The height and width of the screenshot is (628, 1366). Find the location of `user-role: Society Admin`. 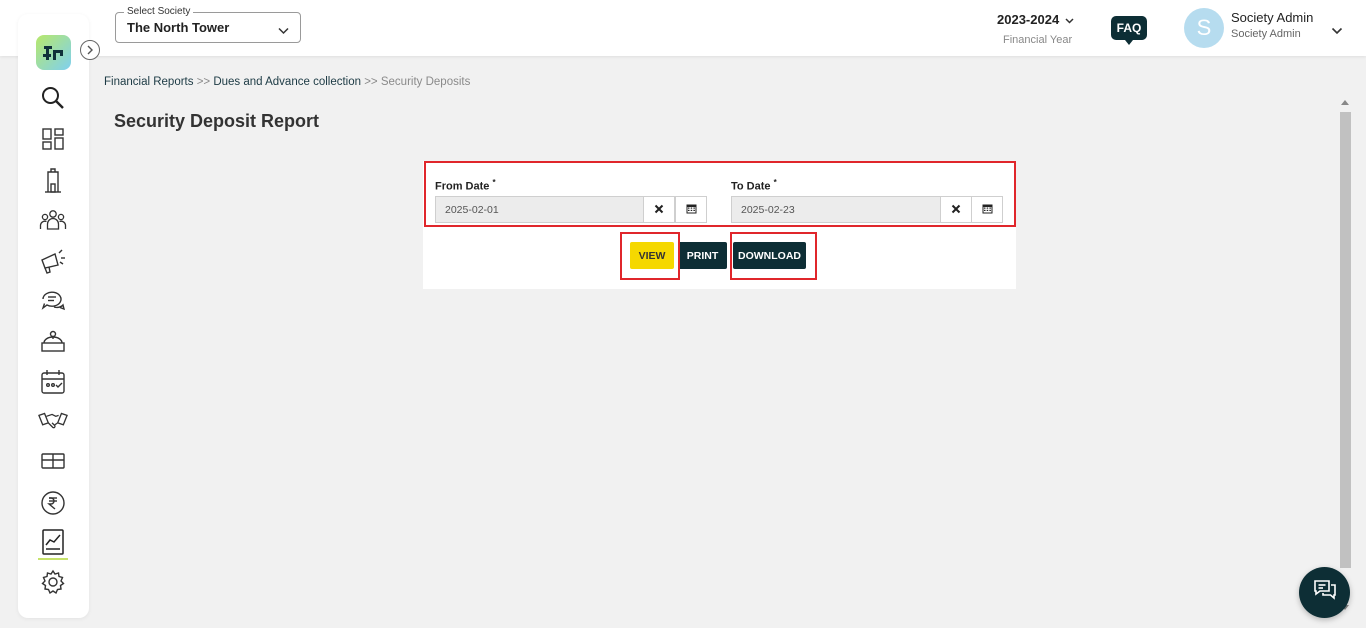

user-role: Society Admin is located at coordinates (1266, 34).